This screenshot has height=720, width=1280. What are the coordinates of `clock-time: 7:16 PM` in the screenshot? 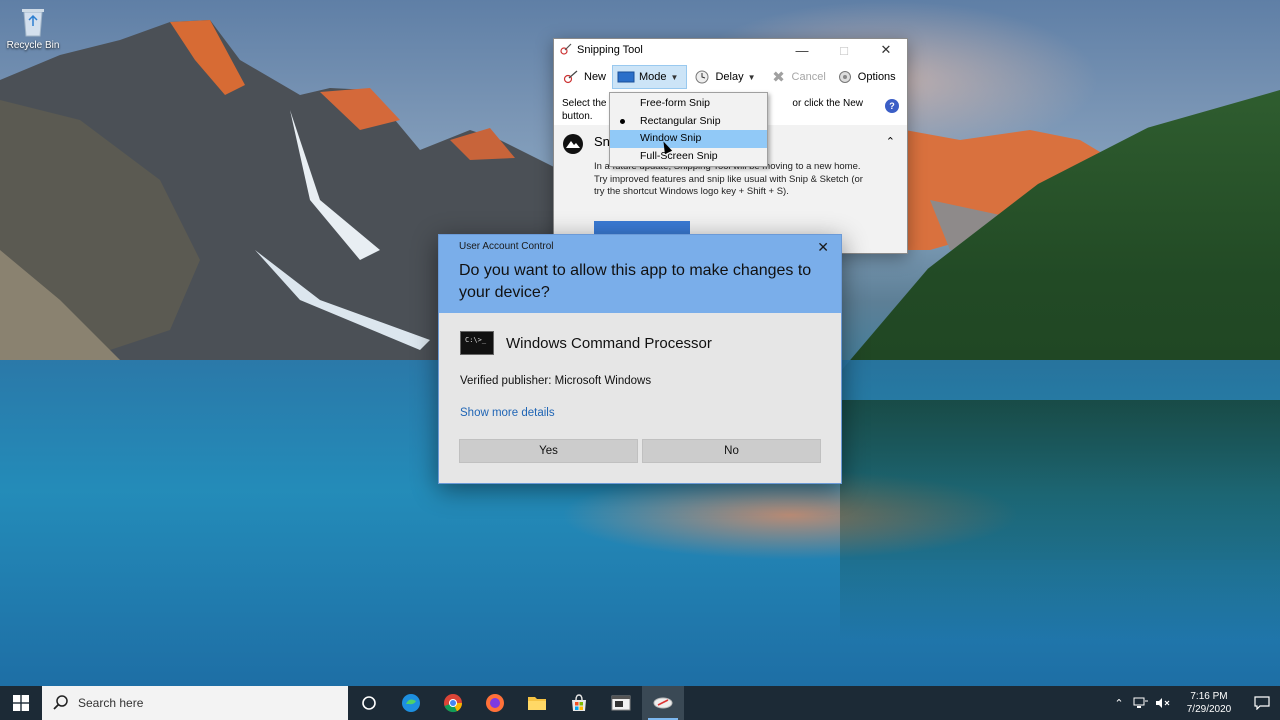 It's located at (1209, 696).